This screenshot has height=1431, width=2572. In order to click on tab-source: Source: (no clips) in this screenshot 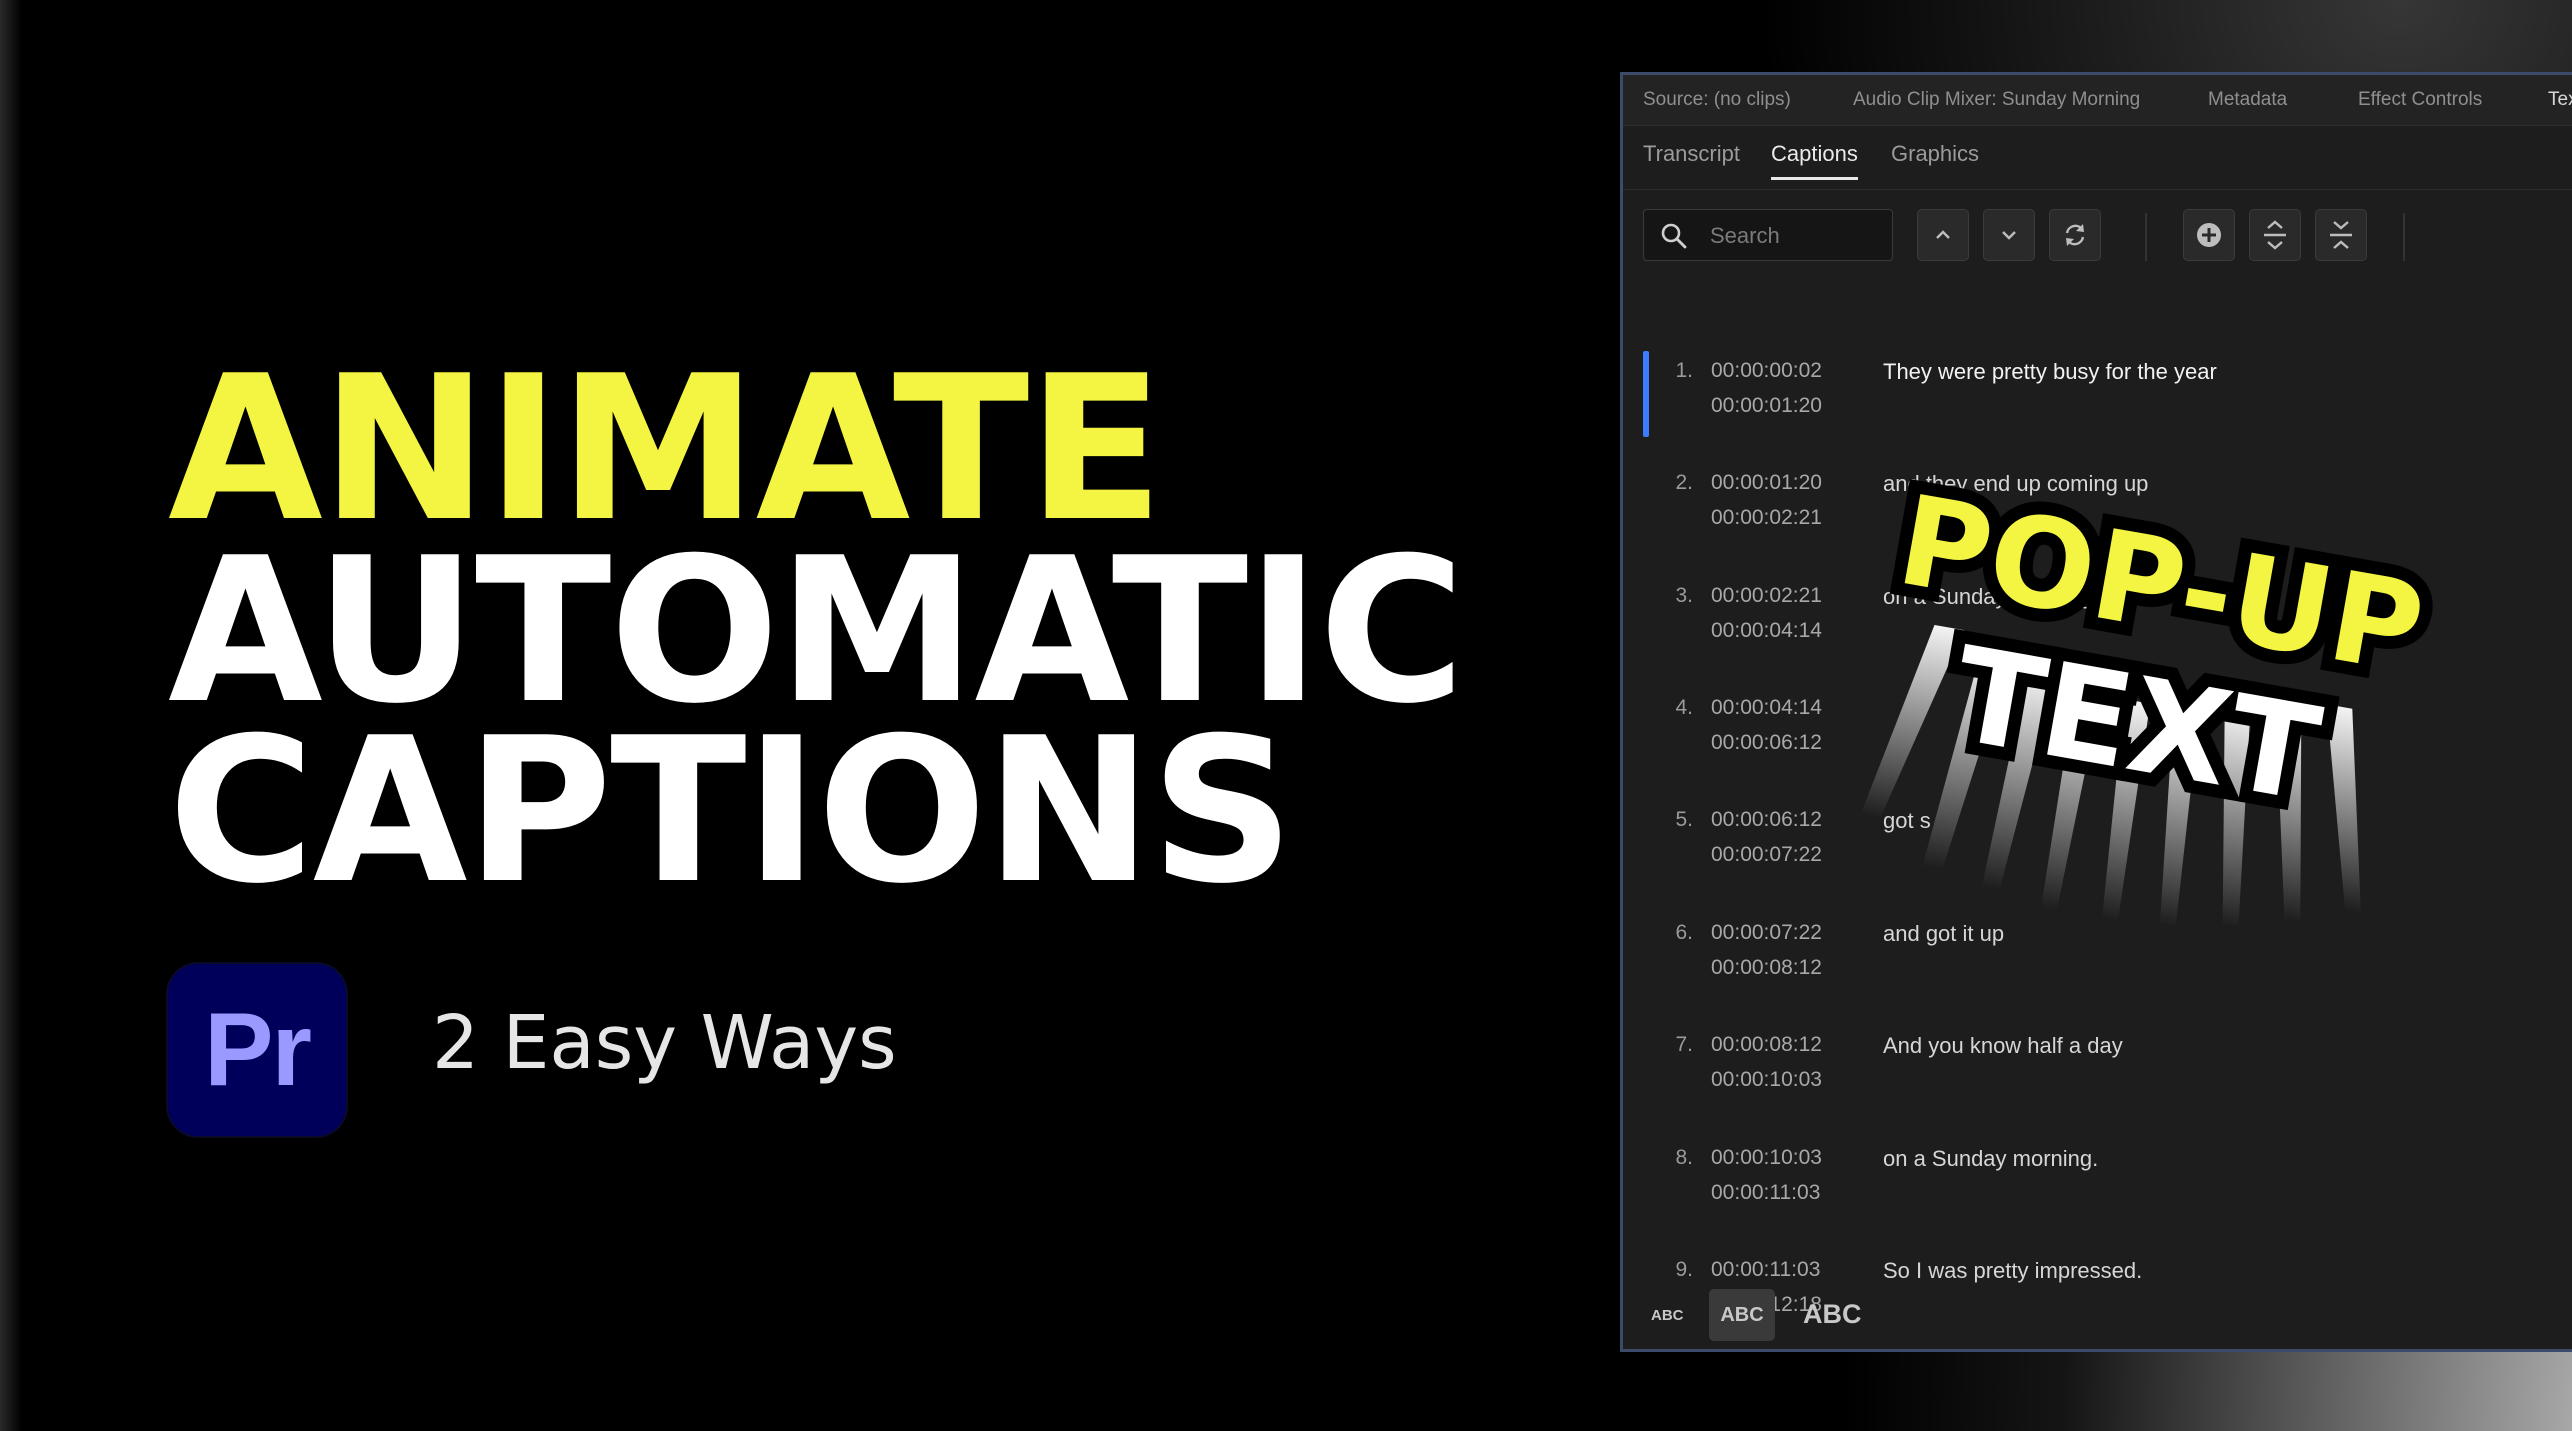, I will do `click(1717, 100)`.